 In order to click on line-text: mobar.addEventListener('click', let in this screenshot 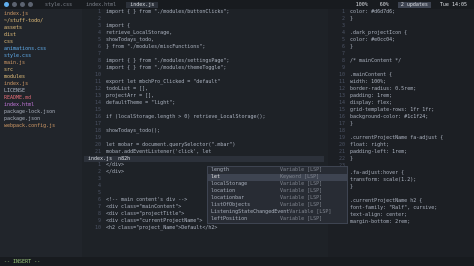, I will do `click(158, 152)`.